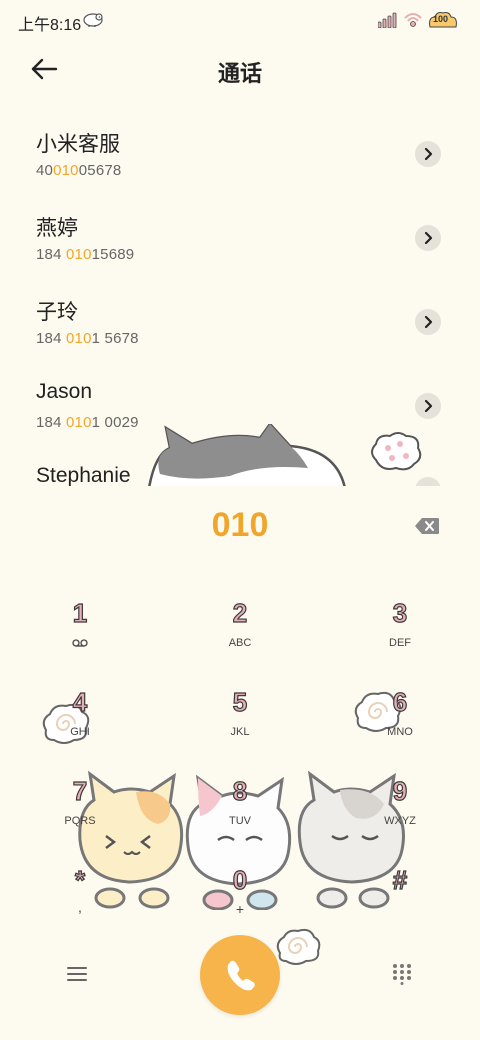  Describe the element at coordinates (79, 170) in the screenshot. I see `contact-number: 4001005678` at that location.